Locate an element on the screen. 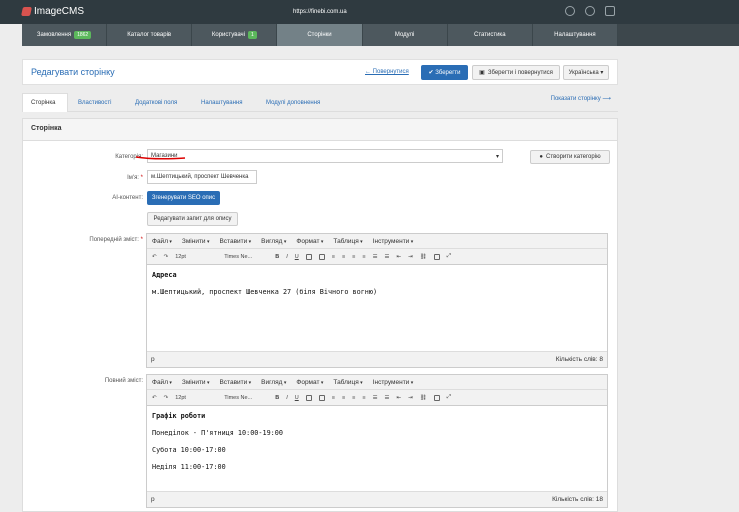  nav-modules: Модулі is located at coordinates (405, 35).